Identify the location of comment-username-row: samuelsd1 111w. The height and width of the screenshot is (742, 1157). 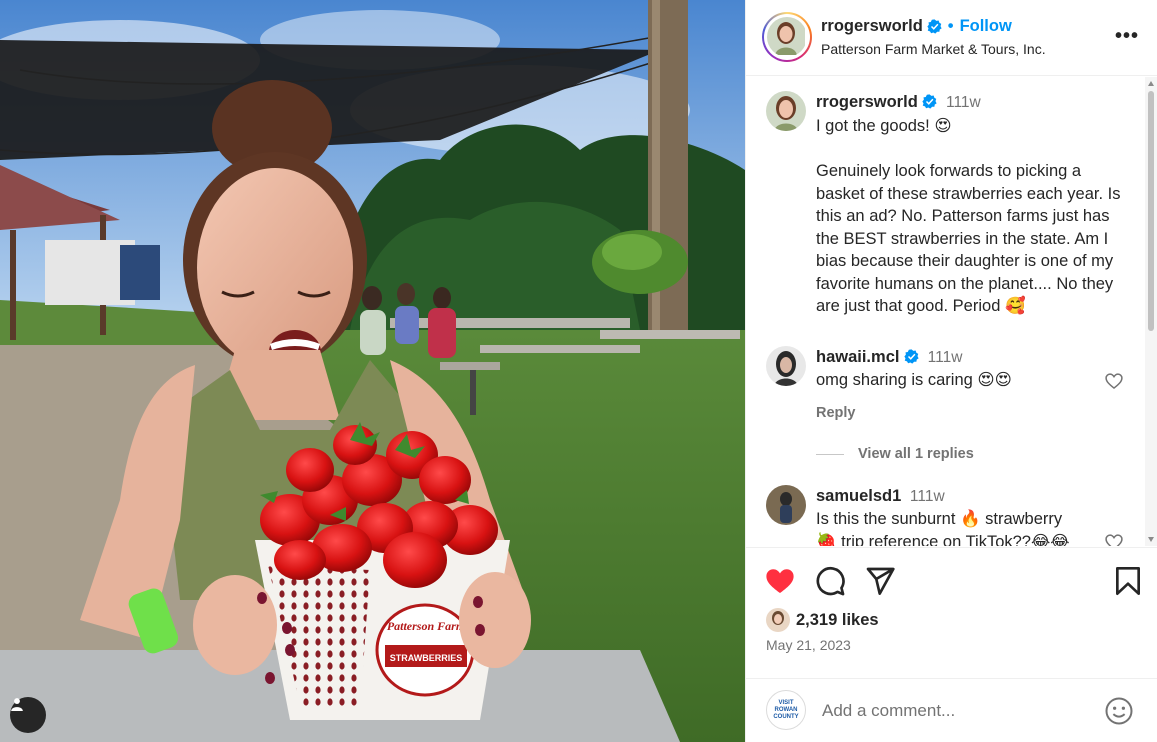
(880, 496).